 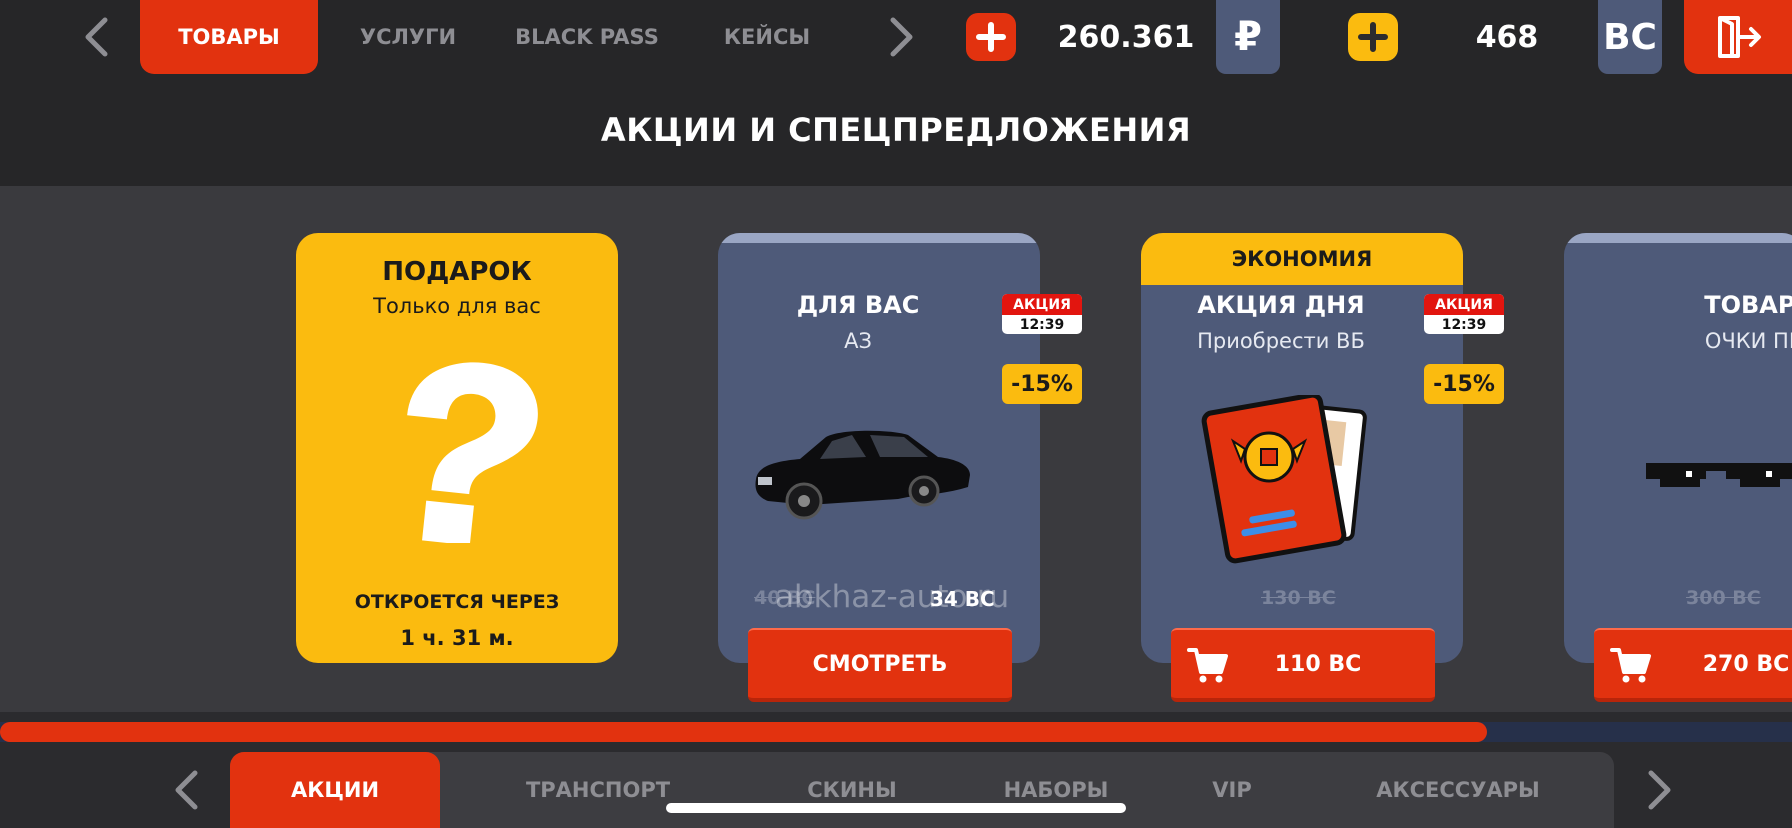 I want to click on offer-title: ТОВАР ДНЯ, so click(x=1748, y=305).